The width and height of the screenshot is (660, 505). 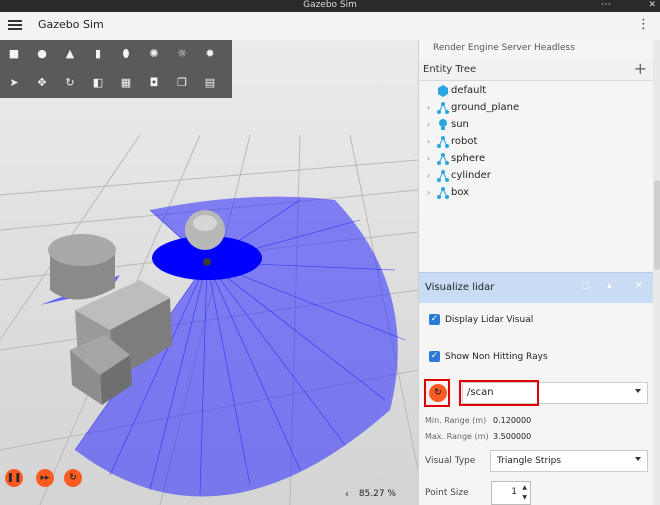 What do you see at coordinates (14, 83) in the screenshot?
I see `select-icon: ➤` at bounding box center [14, 83].